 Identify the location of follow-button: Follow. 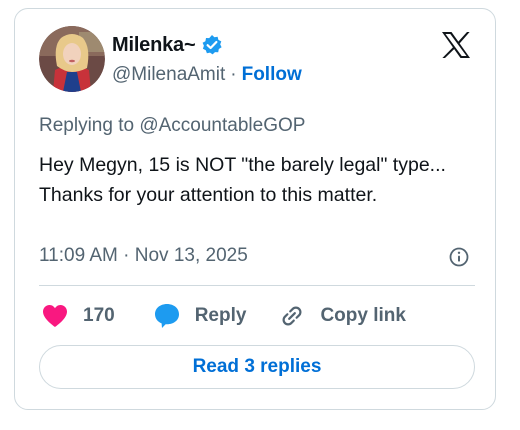
(272, 75).